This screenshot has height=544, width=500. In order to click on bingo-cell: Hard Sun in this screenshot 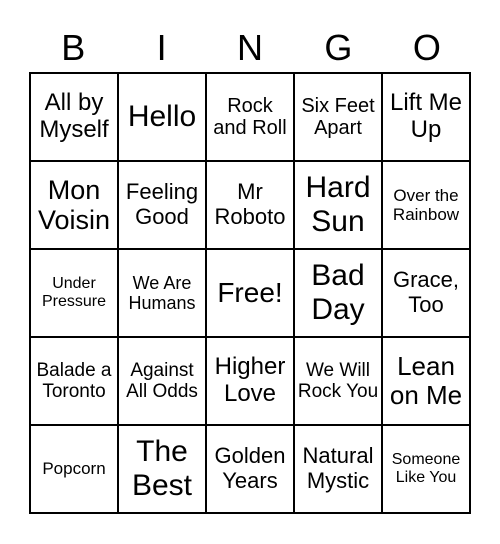, I will do `click(338, 205)`.